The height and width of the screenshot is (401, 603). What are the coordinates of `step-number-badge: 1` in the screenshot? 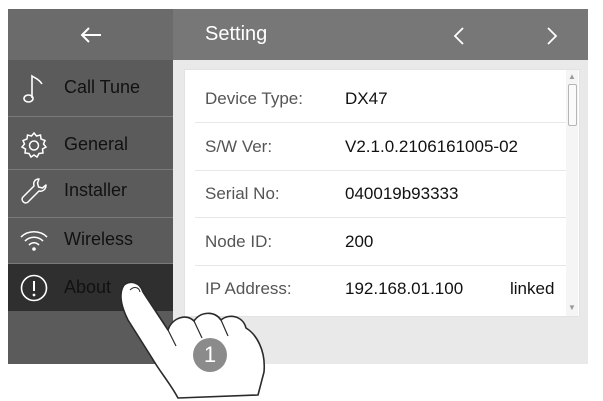 It's located at (210, 355).